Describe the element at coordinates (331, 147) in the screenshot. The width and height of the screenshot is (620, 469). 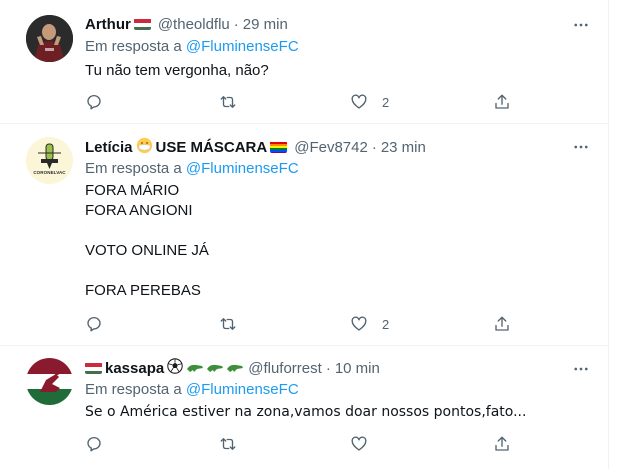
I see `user-handle: @Fev8742` at that location.